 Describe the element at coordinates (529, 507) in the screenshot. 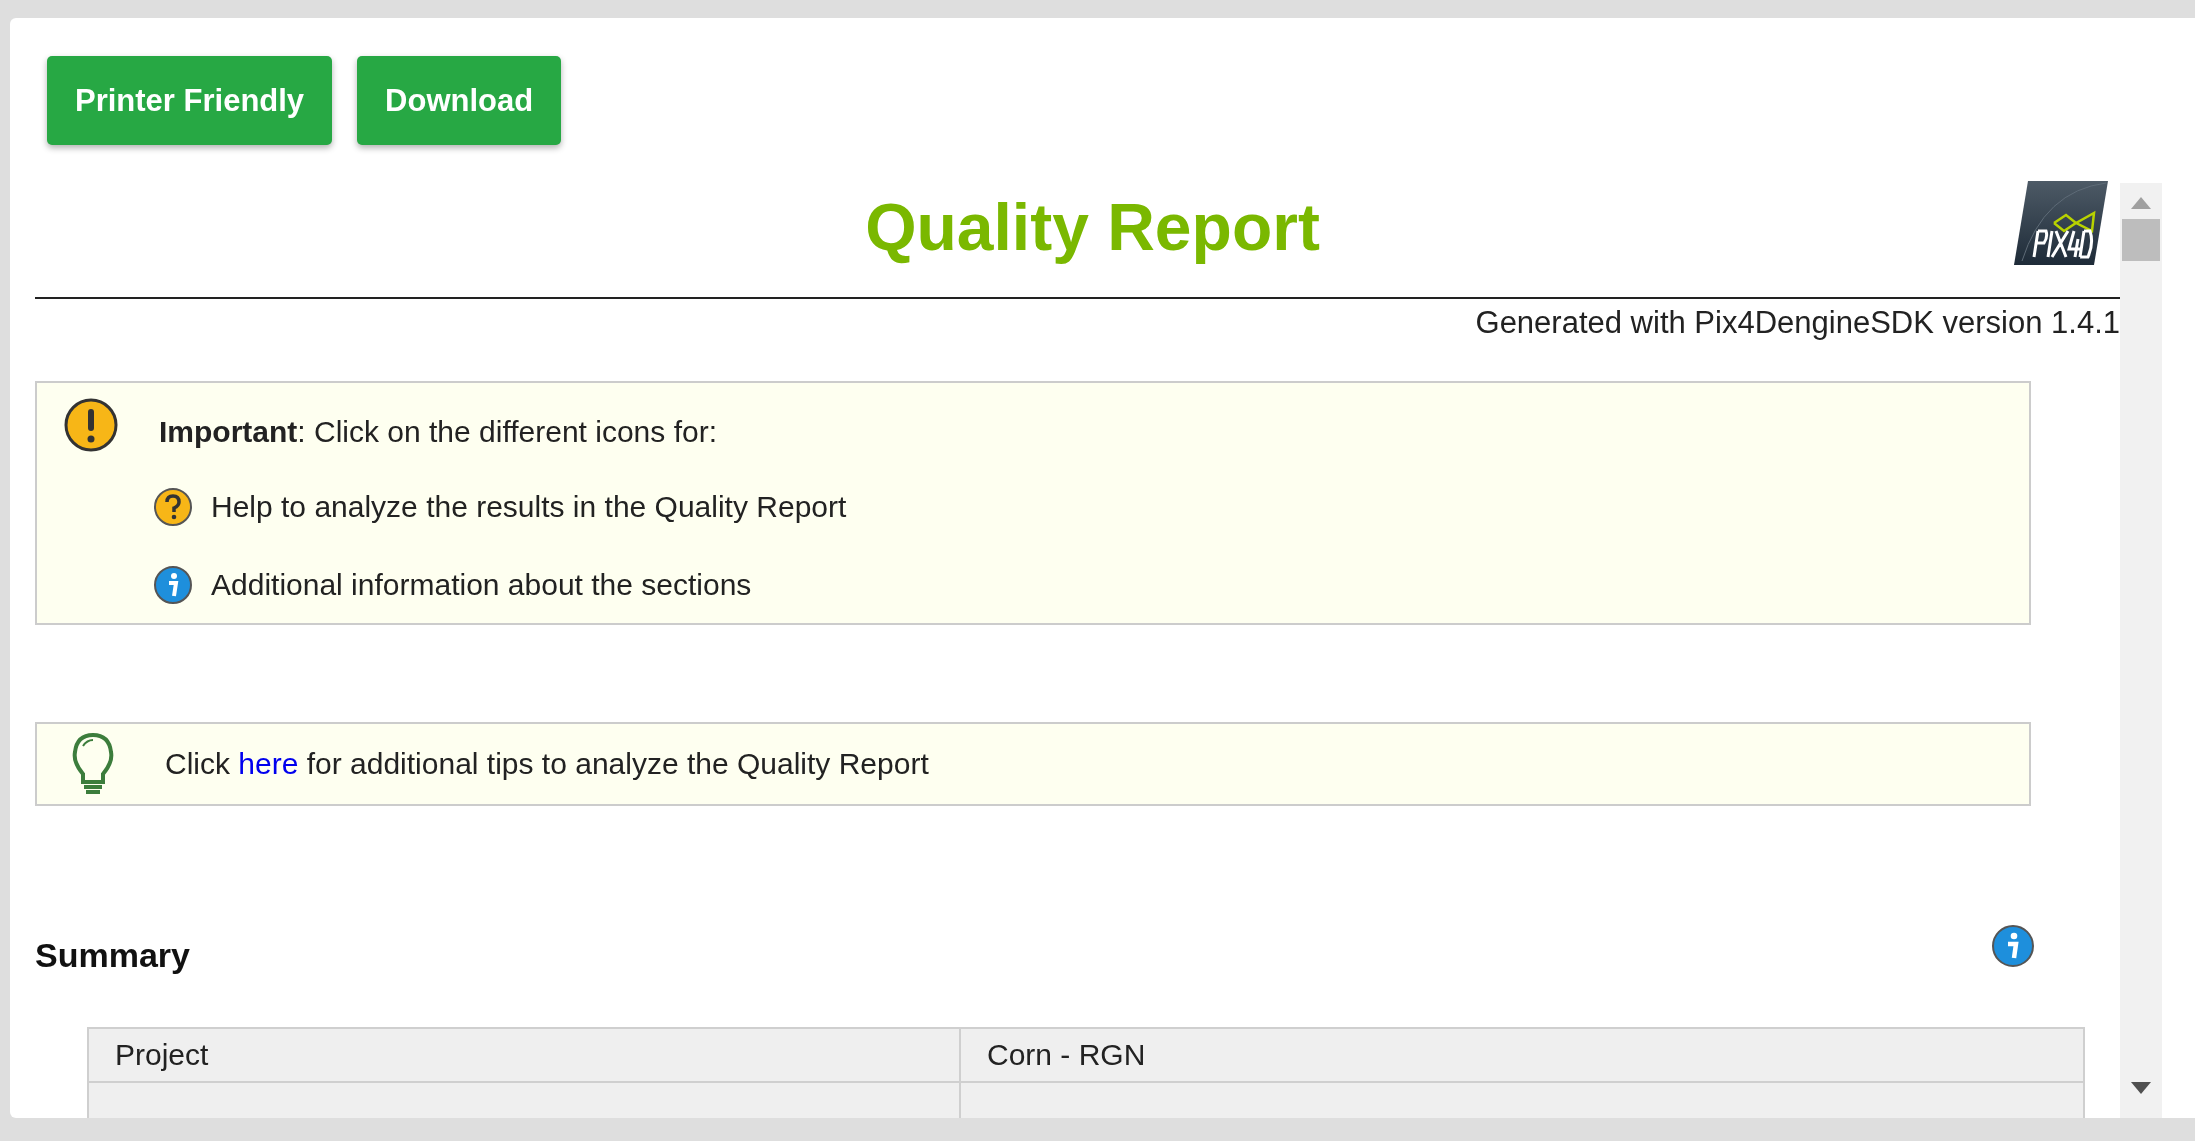

I see `legend-text: Help to analyze the results in the Quality Report` at that location.